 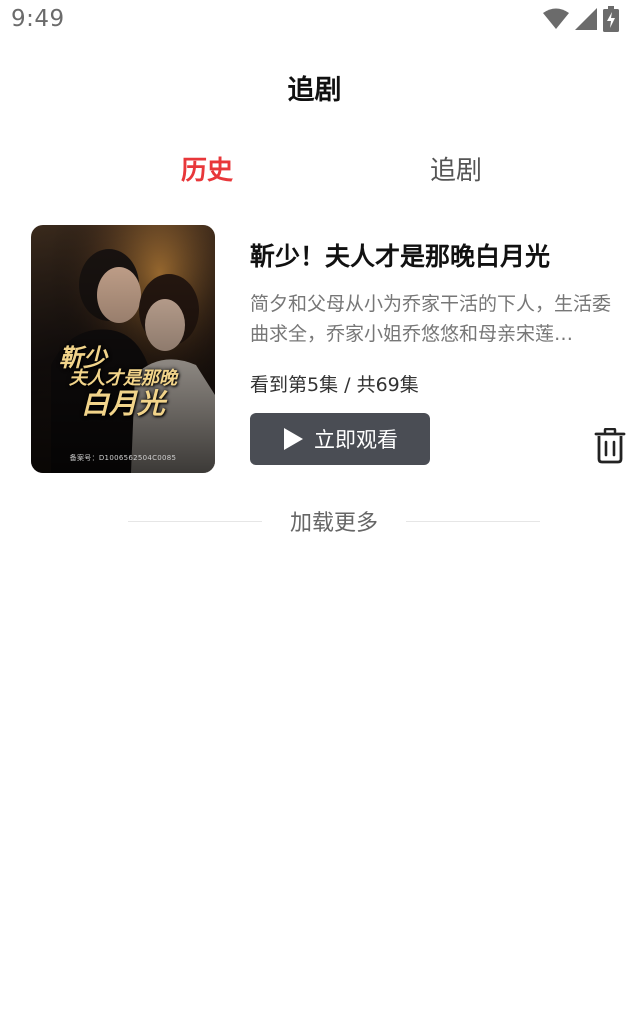 I want to click on watch-now-button: 立即观看, so click(x=340, y=439).